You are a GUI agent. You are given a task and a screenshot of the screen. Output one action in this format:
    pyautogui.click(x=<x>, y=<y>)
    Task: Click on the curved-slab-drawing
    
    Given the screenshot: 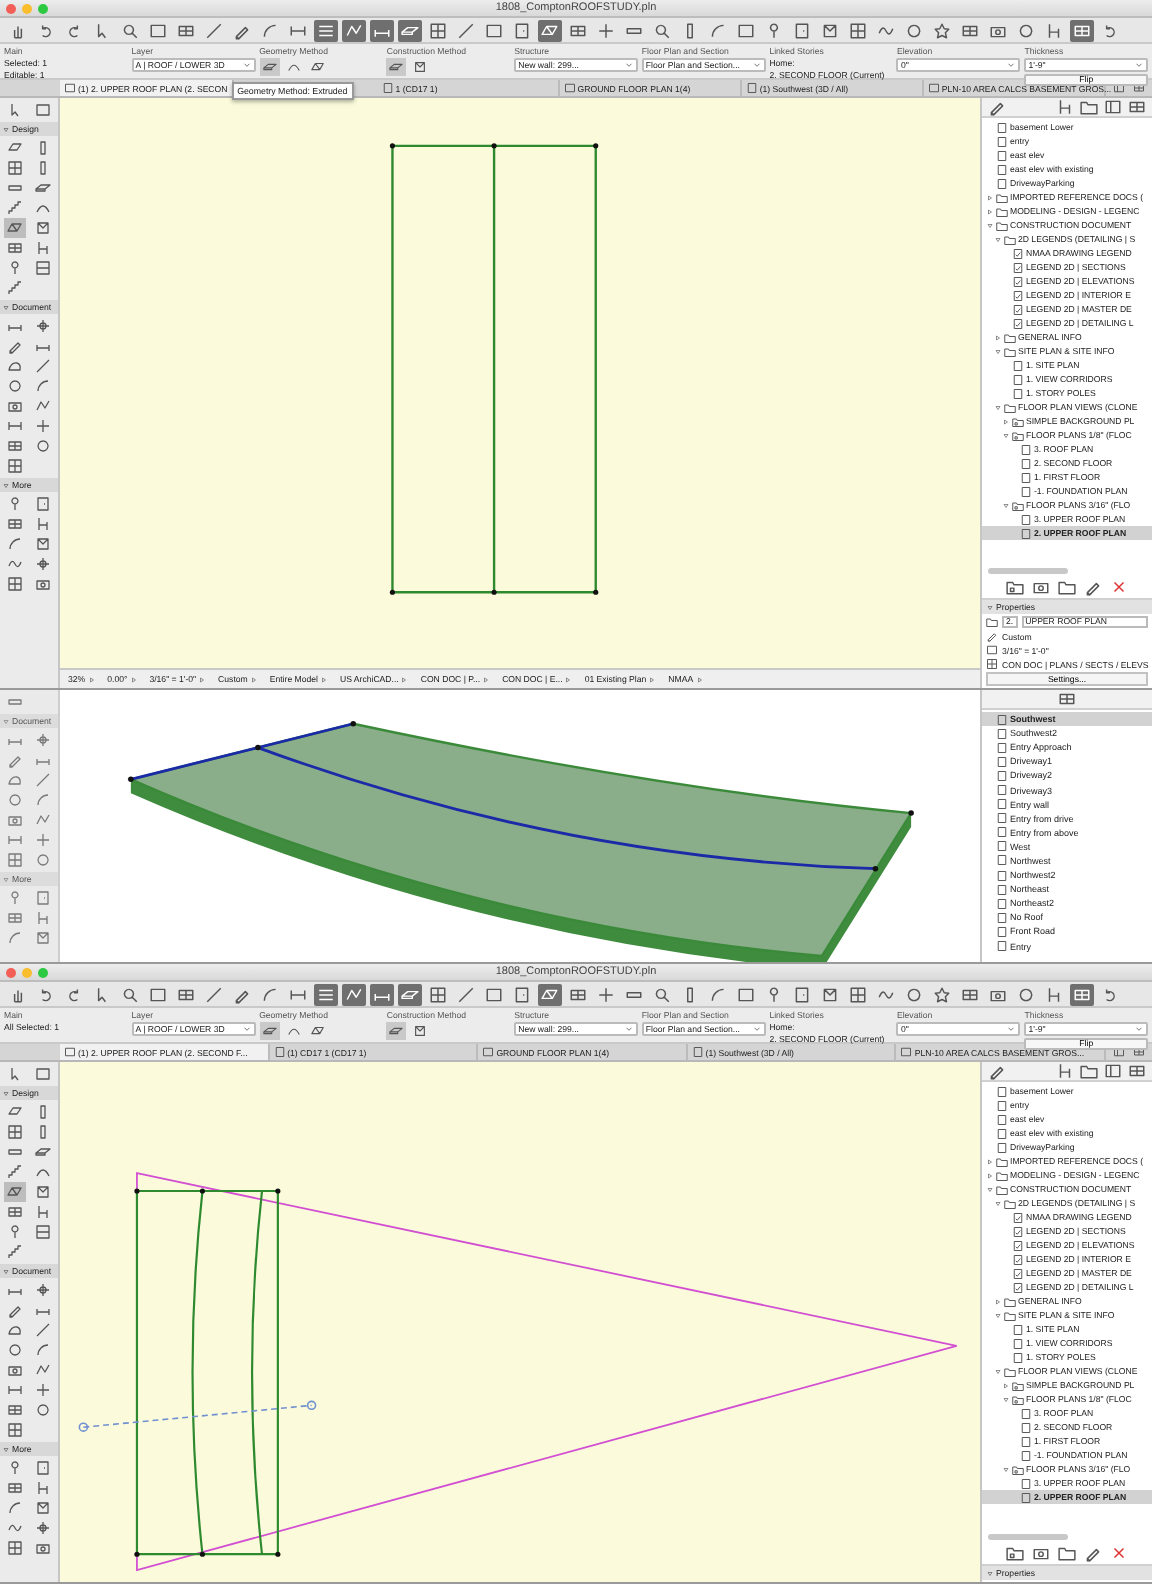 What is the action you would take?
    pyautogui.click(x=521, y=841)
    